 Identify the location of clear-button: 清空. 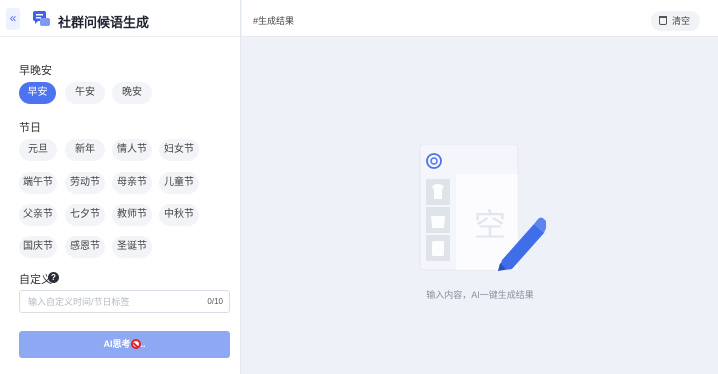
(675, 21).